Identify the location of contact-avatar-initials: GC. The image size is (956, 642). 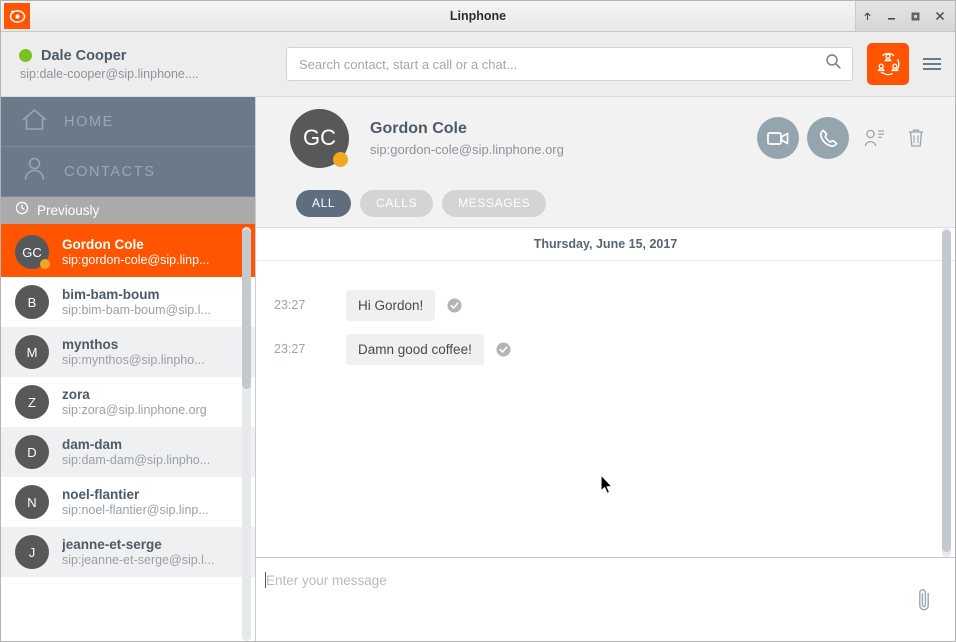
(32, 252).